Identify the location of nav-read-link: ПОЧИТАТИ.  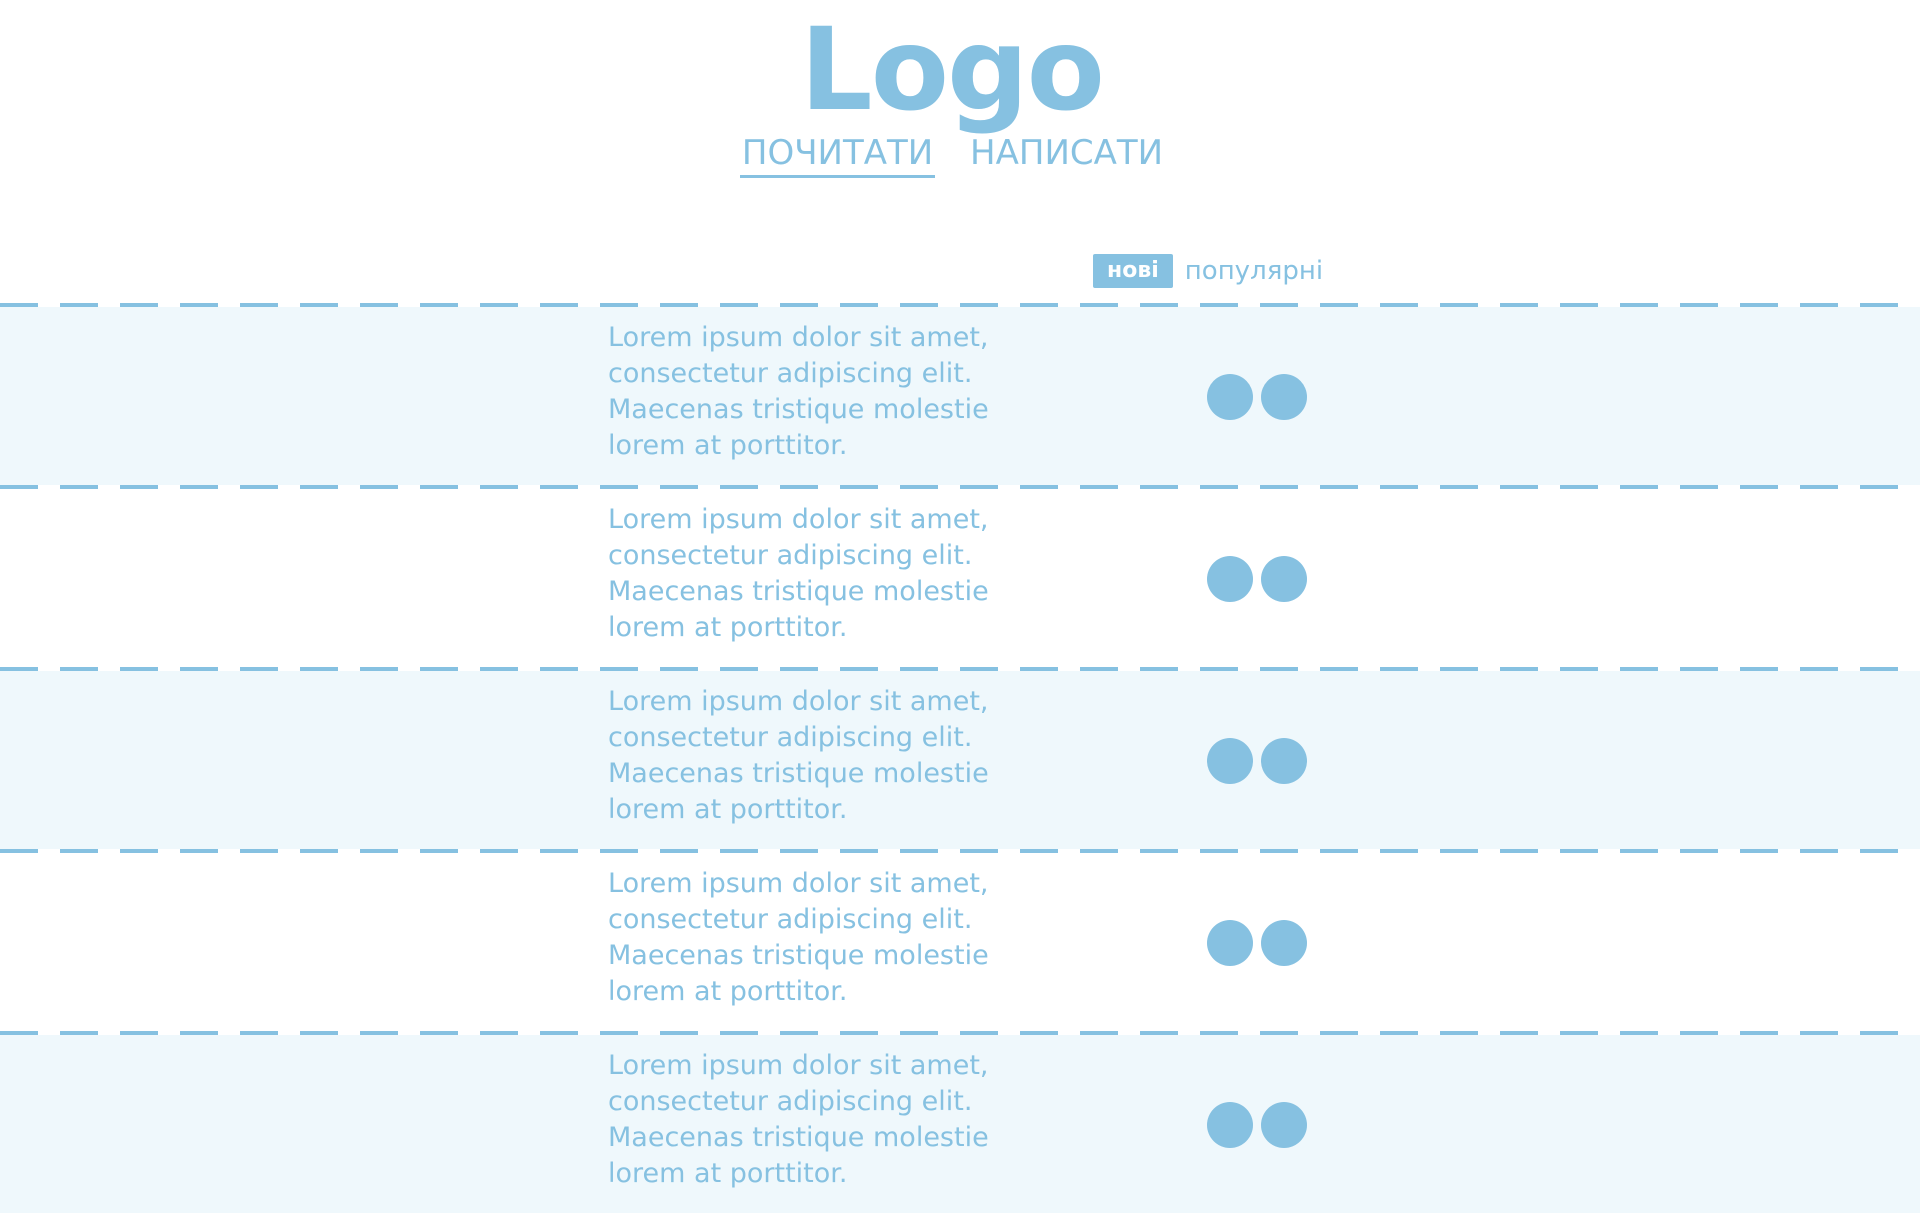
(837, 154).